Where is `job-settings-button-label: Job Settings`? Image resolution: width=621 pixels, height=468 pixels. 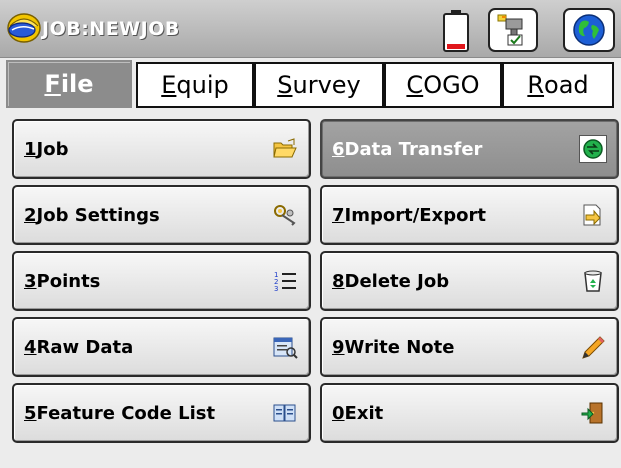 job-settings-button-label: Job Settings is located at coordinates (98, 215).